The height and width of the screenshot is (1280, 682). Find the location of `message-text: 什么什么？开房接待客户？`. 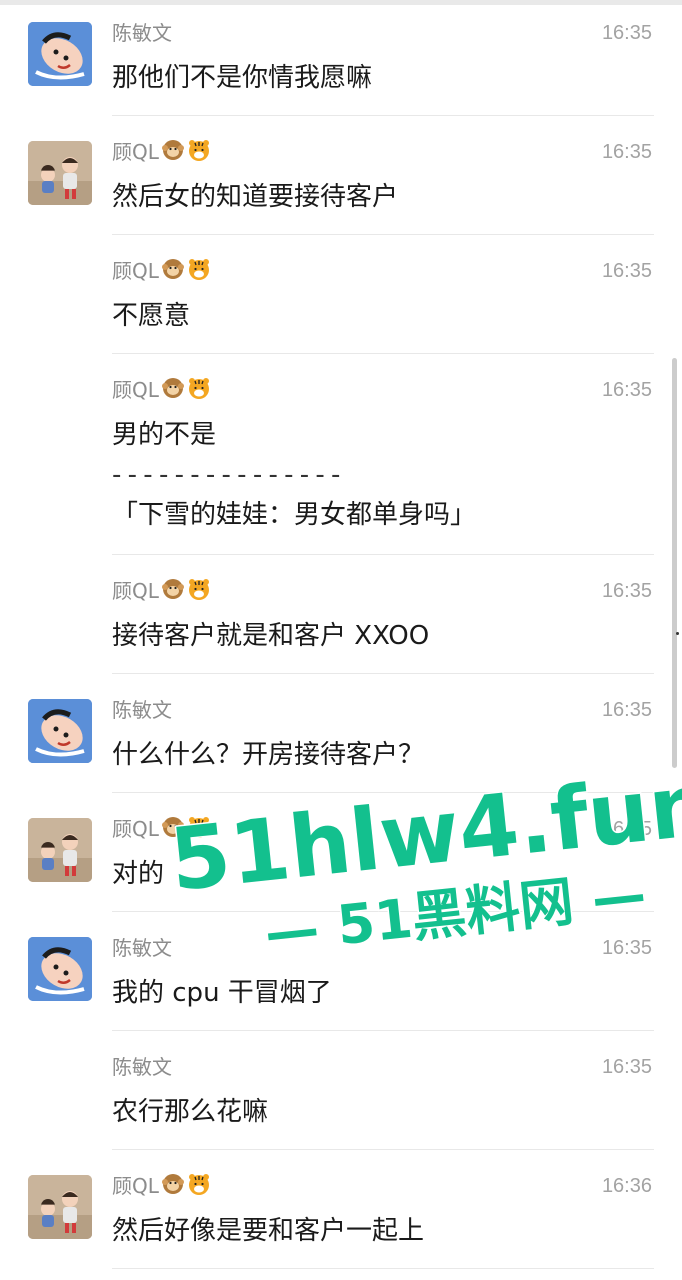

message-text: 什么什么？开房接待客户？ is located at coordinates (268, 755).